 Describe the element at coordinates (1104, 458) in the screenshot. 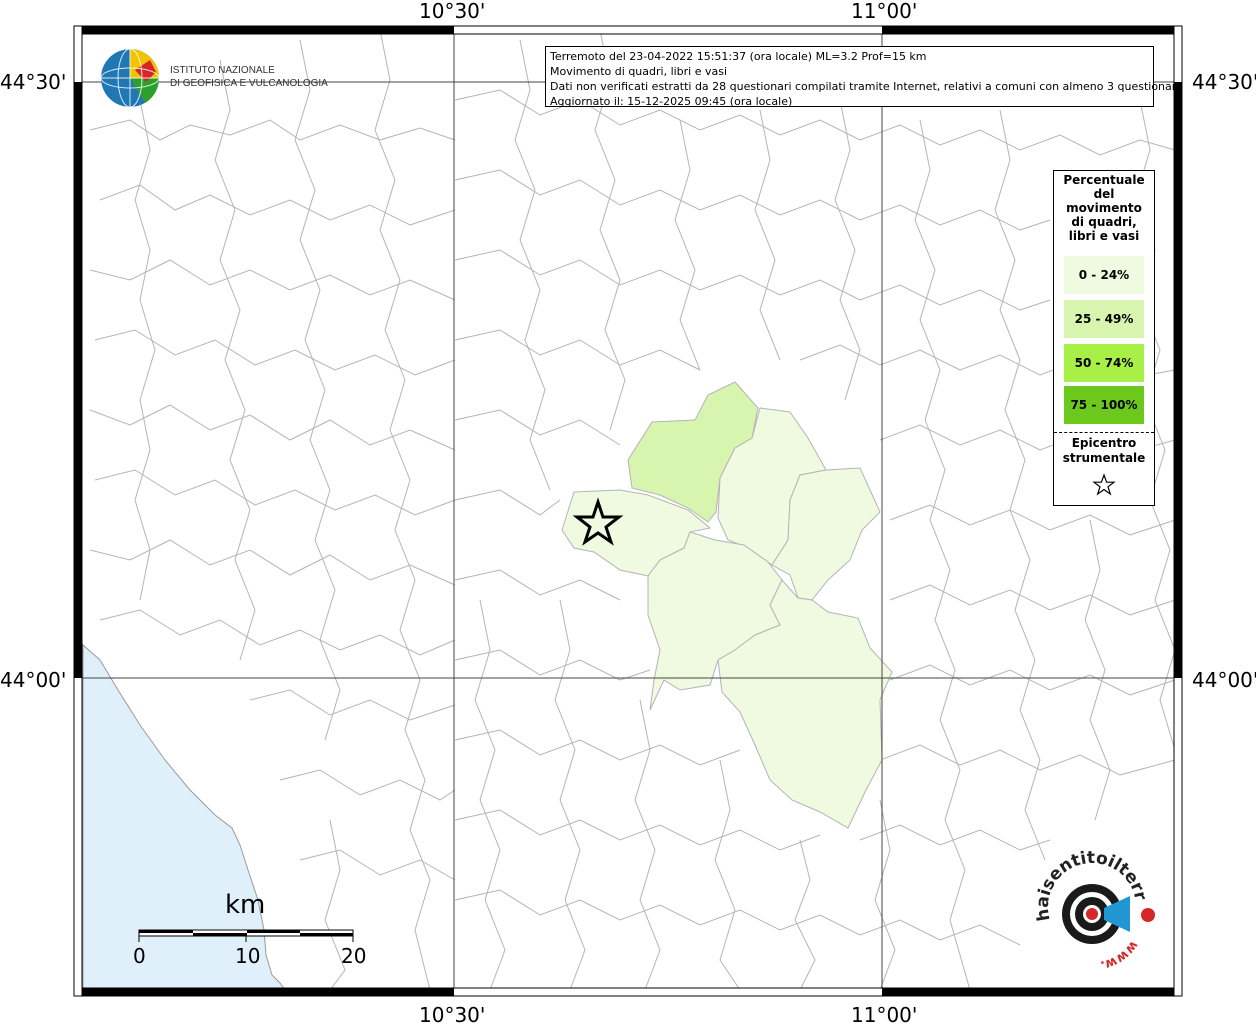

I see `legend-epicenter-line: strumentale` at that location.